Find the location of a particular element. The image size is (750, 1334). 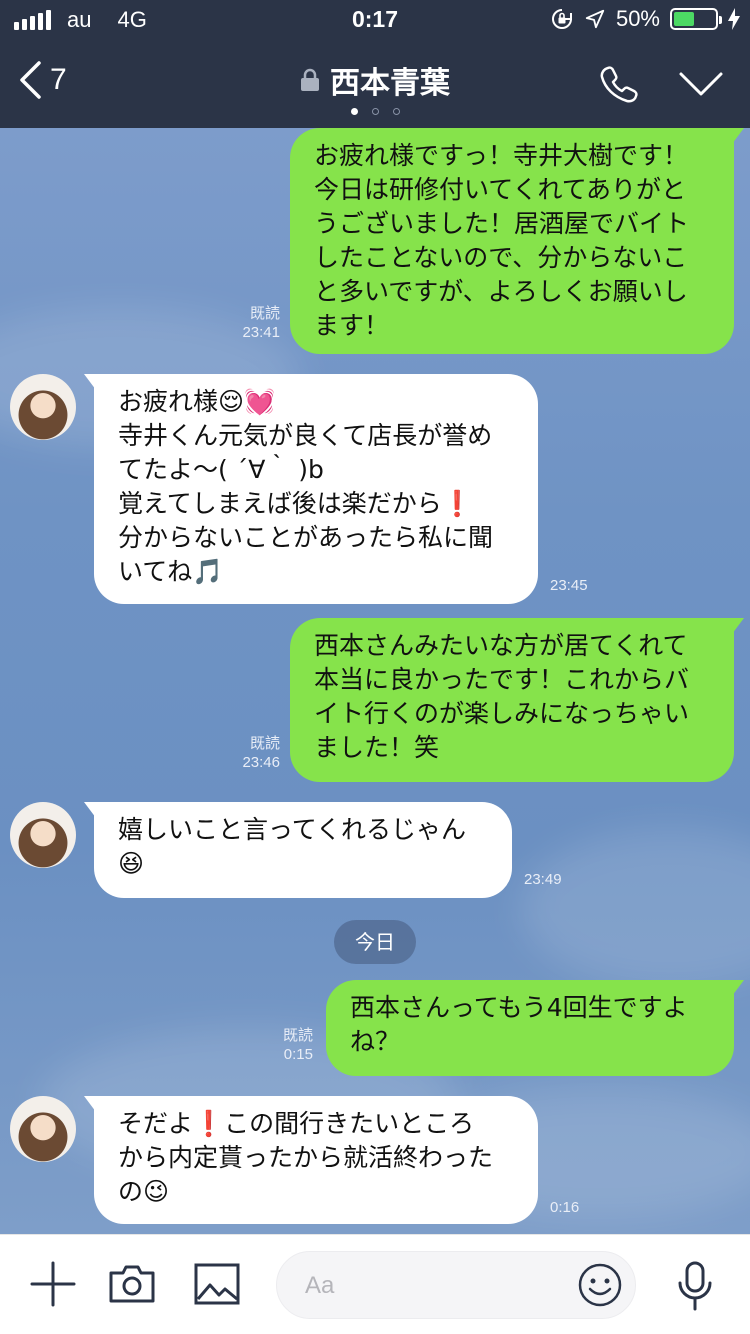

message-meta: 既読 23:41 is located at coordinates (261, 323).